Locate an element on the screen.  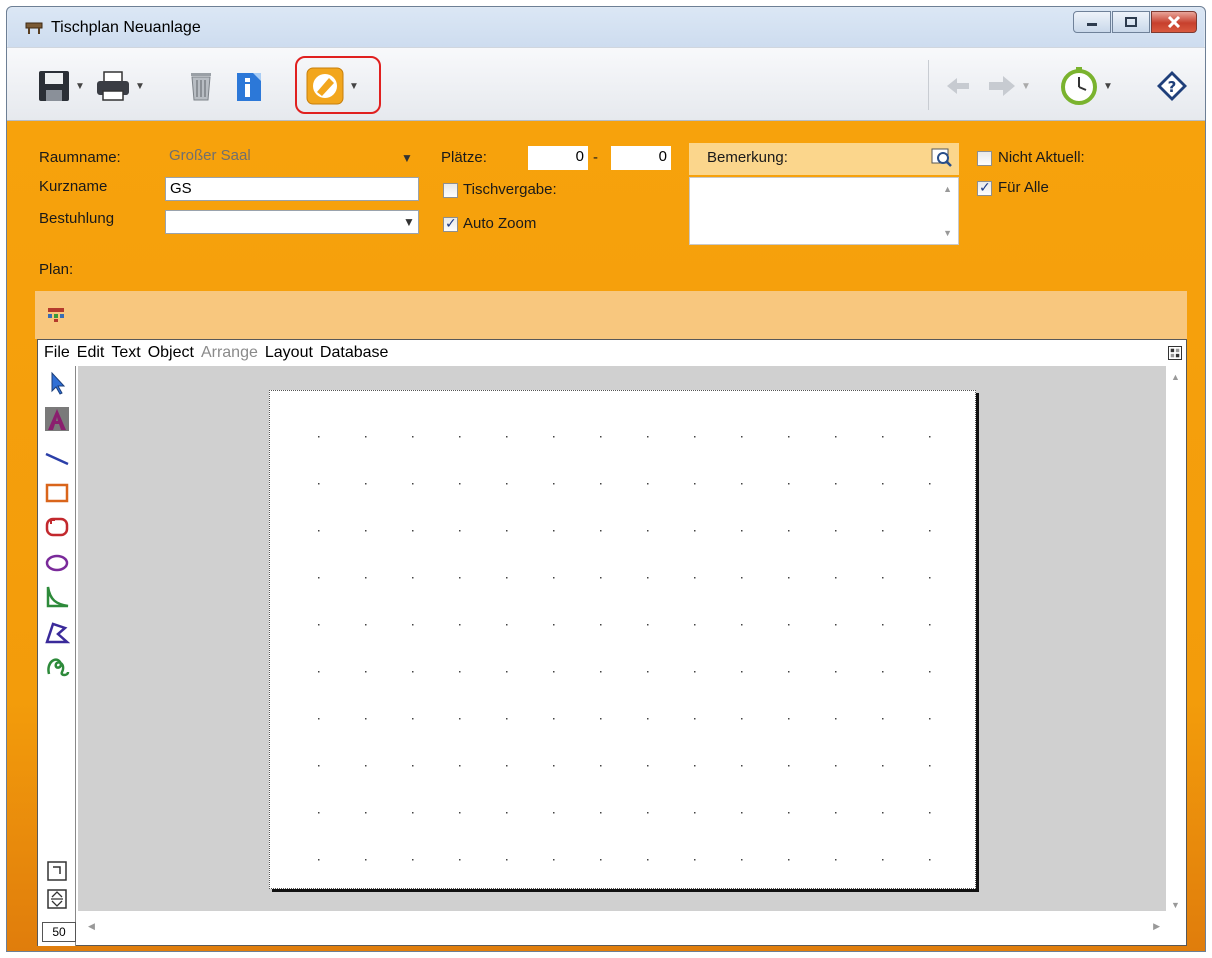
menu-file: File is located at coordinates (57, 353).